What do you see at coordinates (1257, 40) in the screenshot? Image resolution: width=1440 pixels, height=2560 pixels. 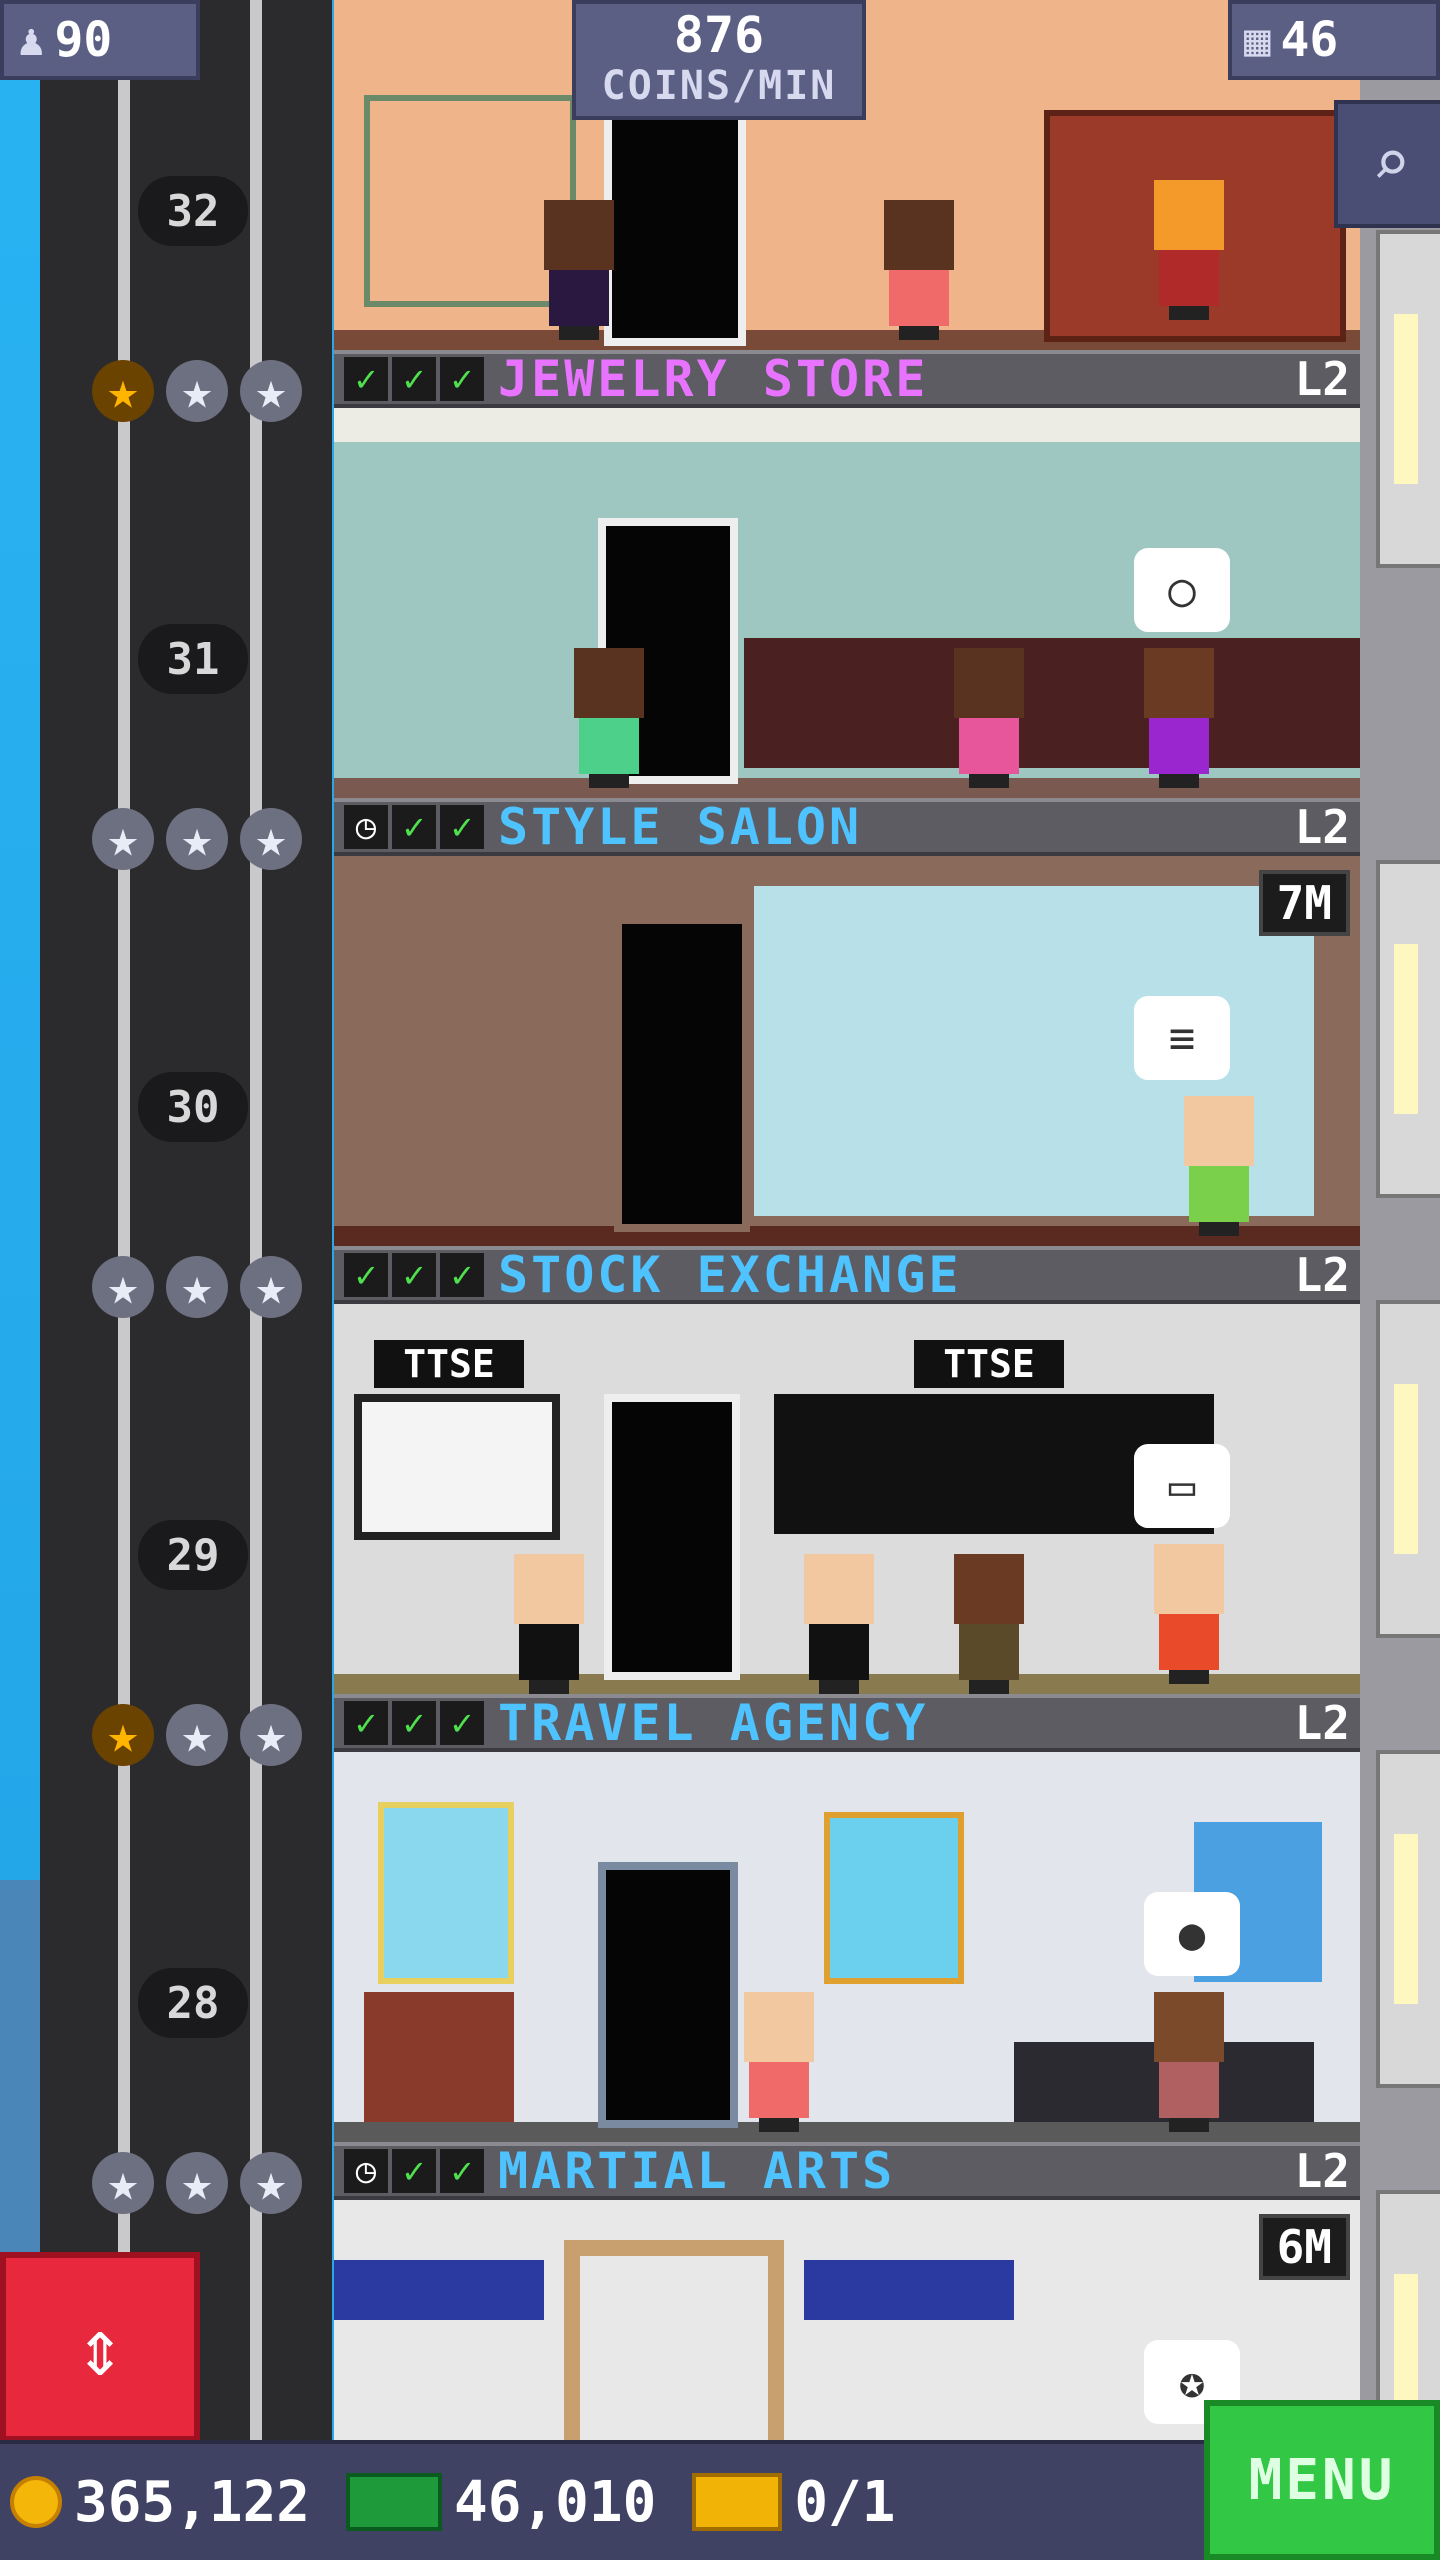 I see `building-icon: ▦` at bounding box center [1257, 40].